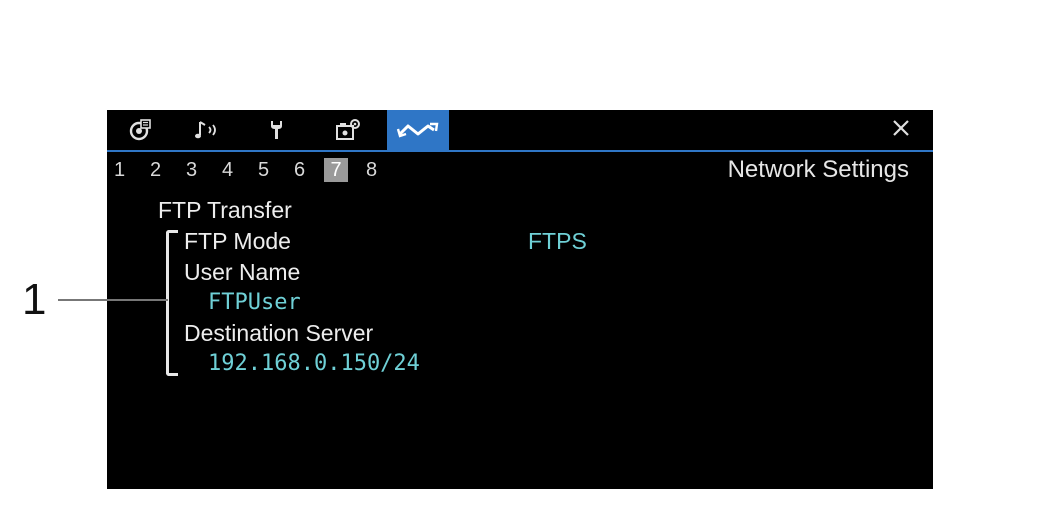  Describe the element at coordinates (242, 272) in the screenshot. I see `user-name-label: User Name` at that location.